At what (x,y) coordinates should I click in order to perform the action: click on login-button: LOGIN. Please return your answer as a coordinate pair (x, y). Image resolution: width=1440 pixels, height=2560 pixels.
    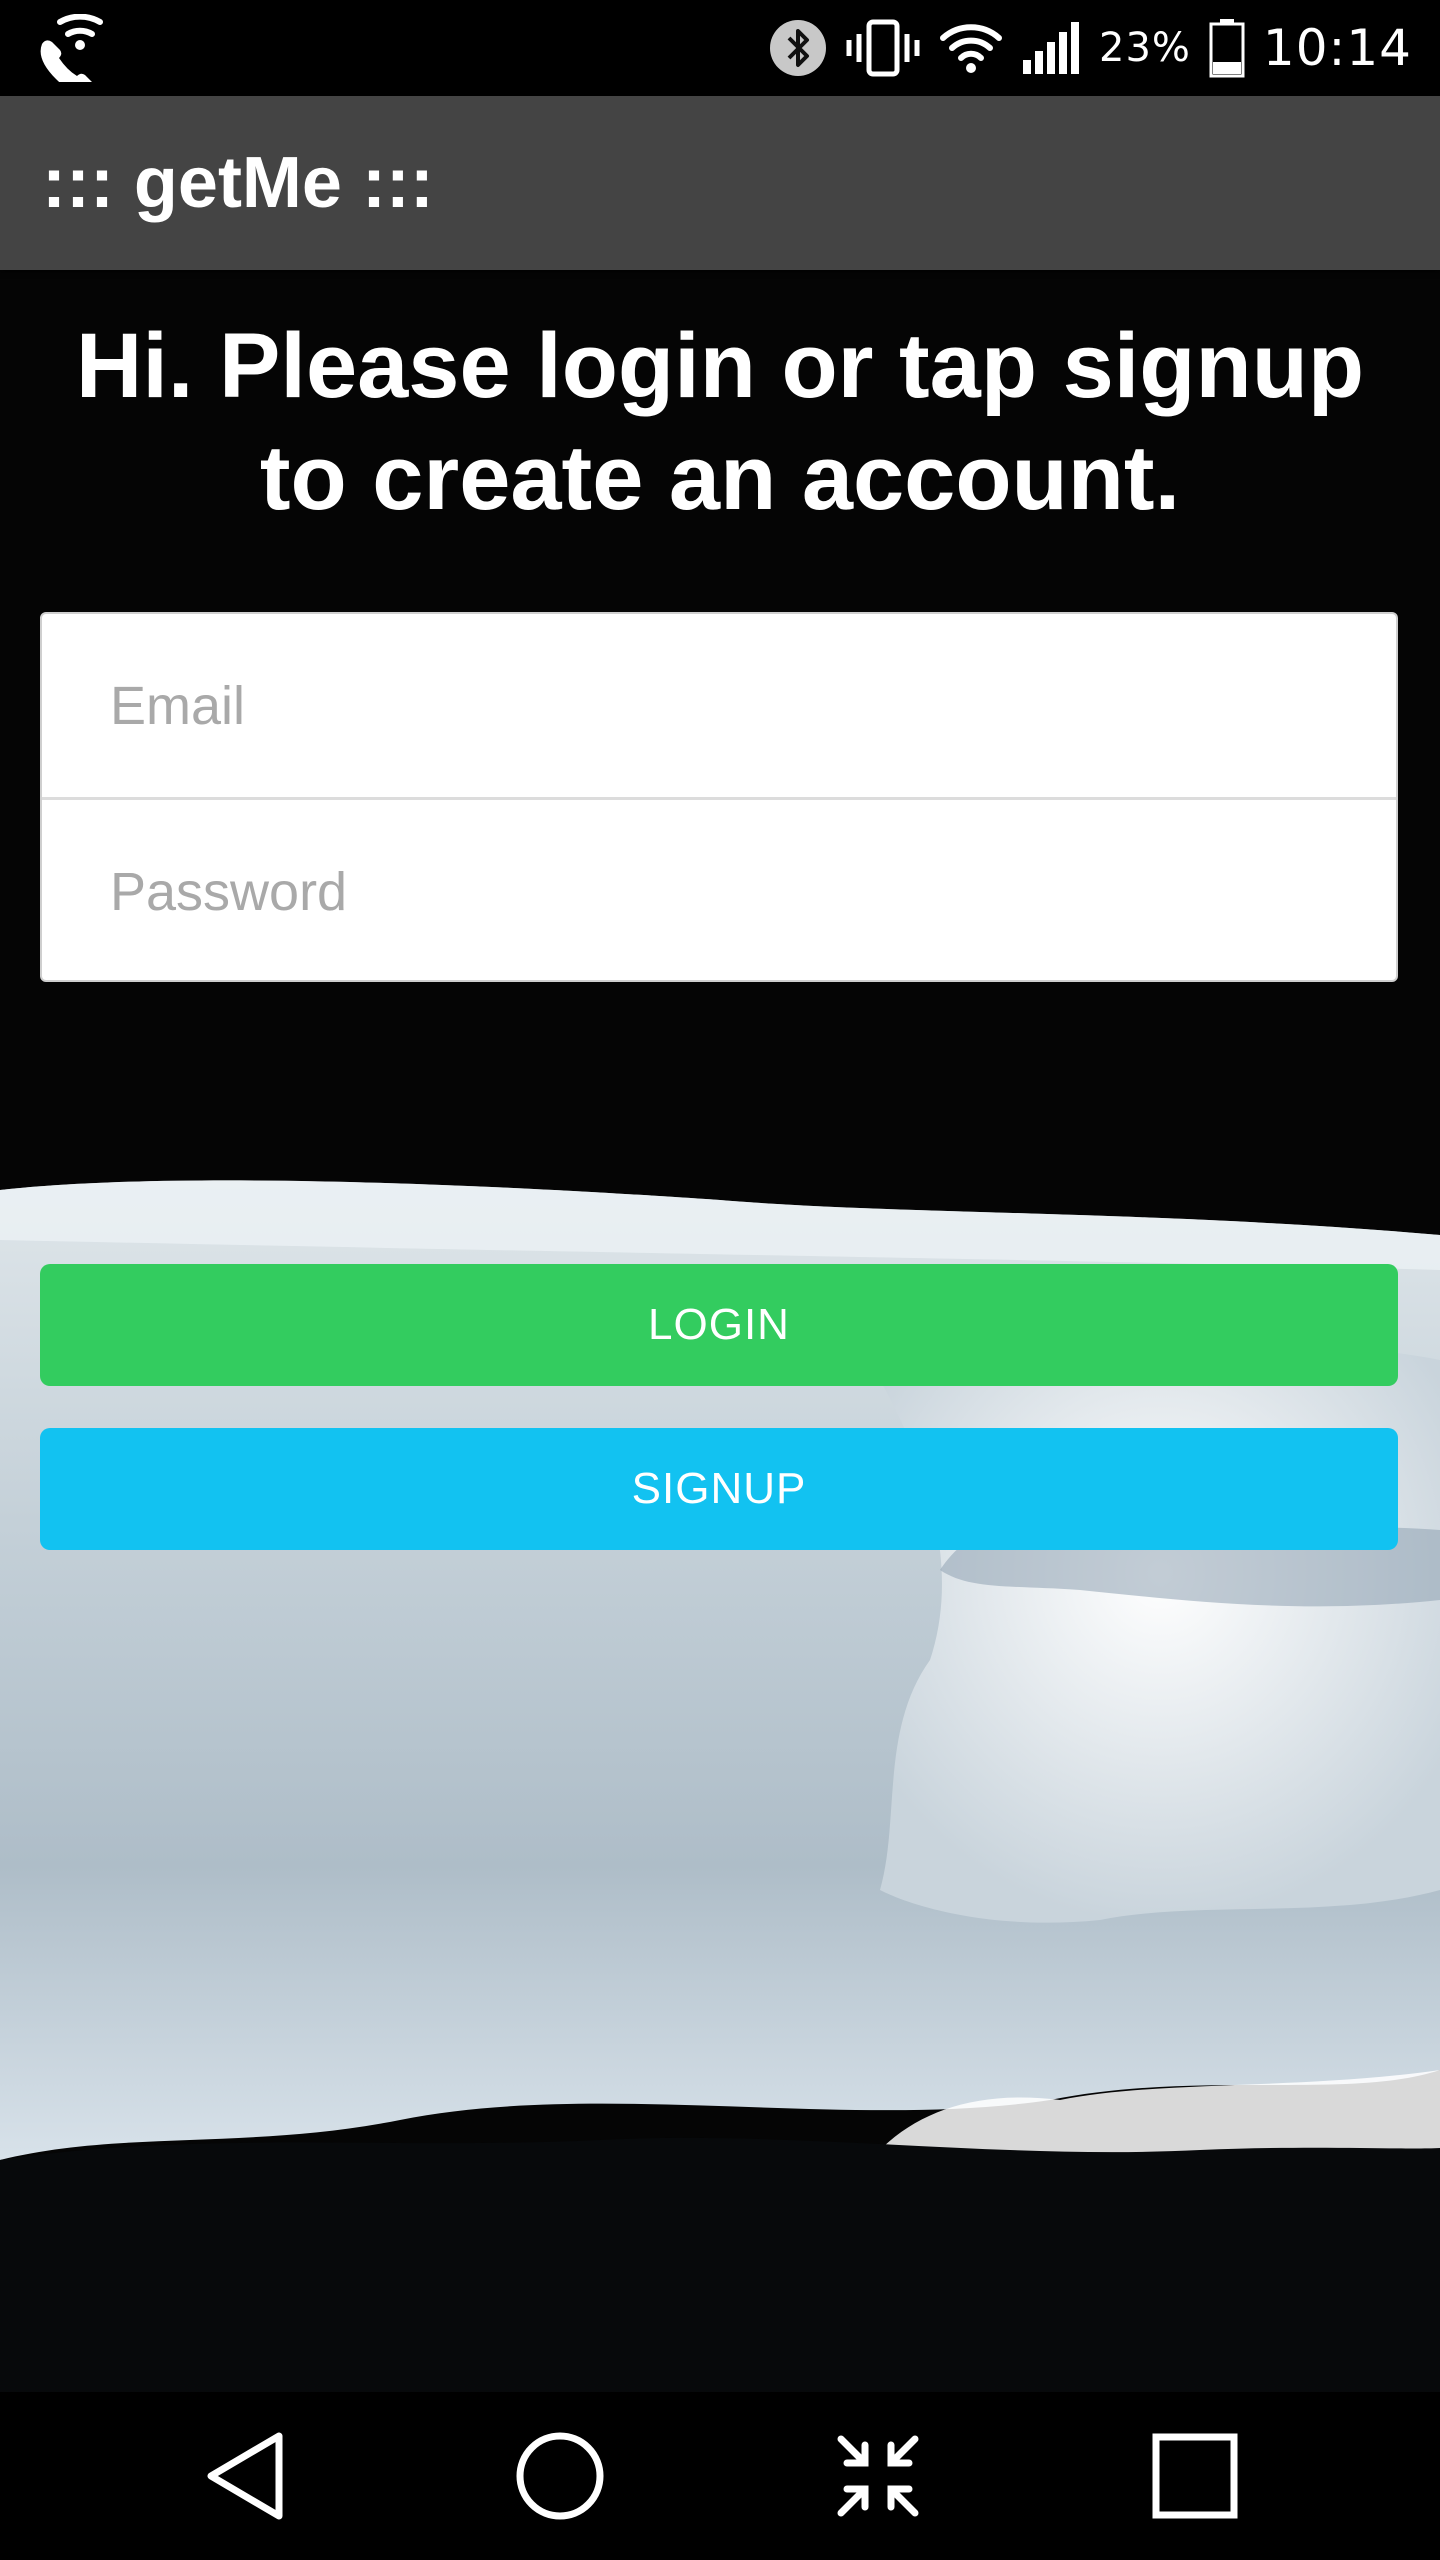
    Looking at the image, I should click on (719, 1325).